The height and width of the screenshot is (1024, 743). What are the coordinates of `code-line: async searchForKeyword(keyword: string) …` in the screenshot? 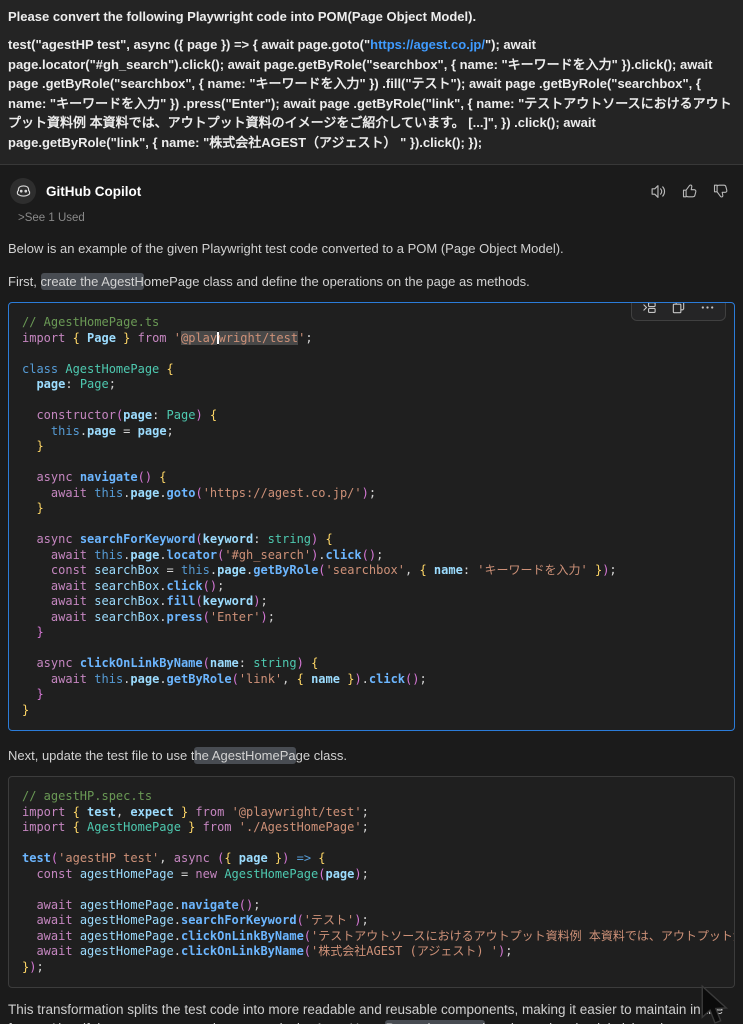 It's located at (184, 539).